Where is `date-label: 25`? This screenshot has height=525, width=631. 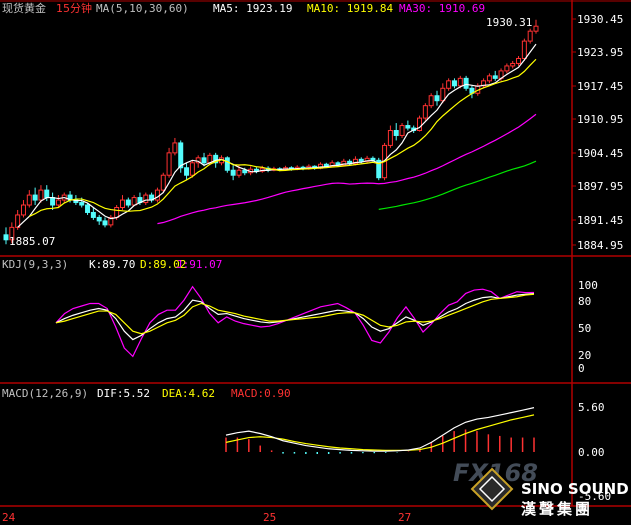
date-label: 25 is located at coordinates (269, 517).